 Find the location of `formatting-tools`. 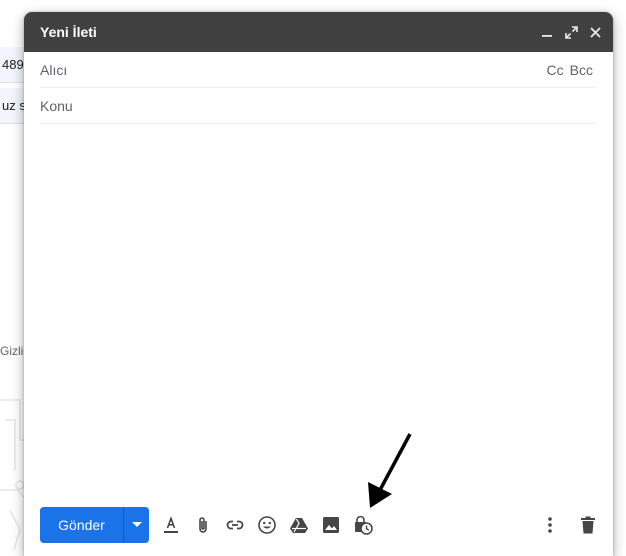

formatting-tools is located at coordinates (267, 525).